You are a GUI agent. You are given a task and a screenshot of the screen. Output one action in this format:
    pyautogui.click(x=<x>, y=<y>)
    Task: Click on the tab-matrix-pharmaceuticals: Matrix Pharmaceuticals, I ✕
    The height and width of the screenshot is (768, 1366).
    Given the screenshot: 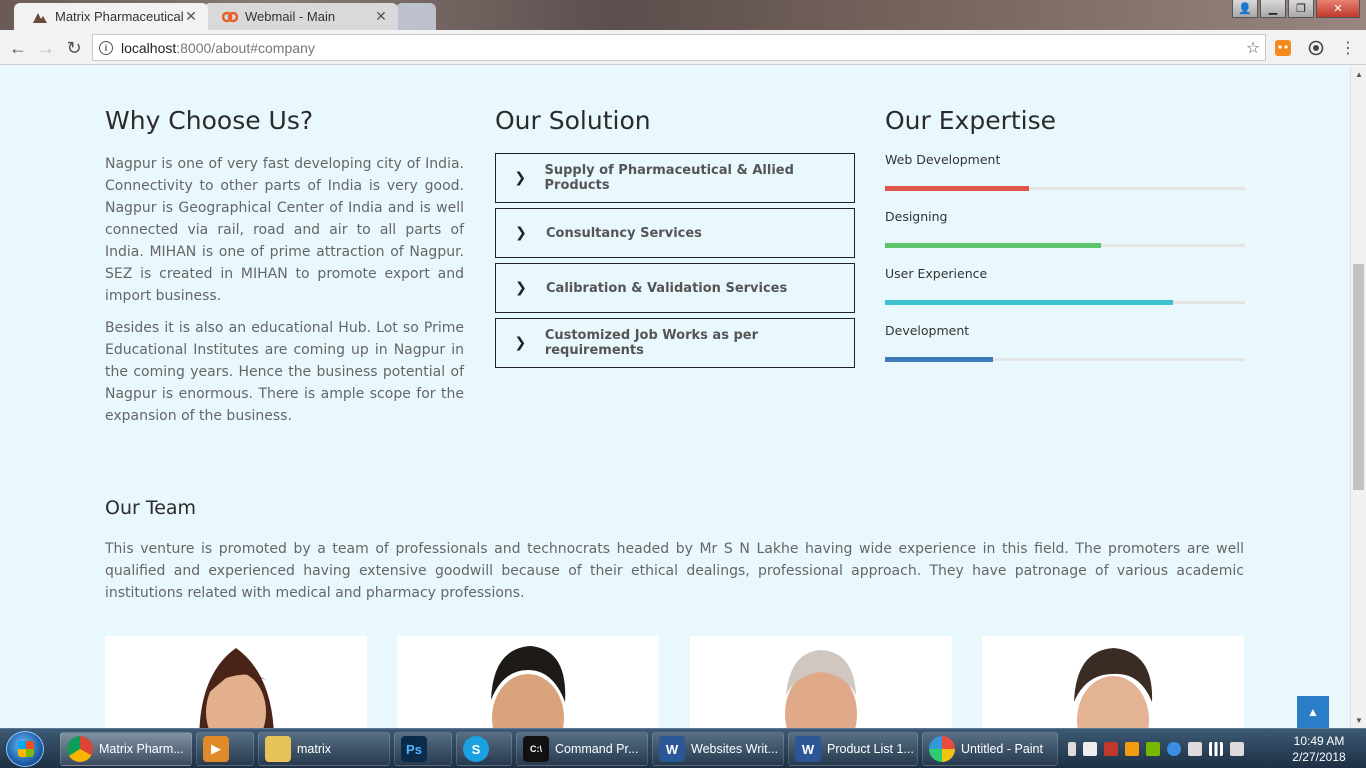 What is the action you would take?
    pyautogui.click(x=111, y=16)
    